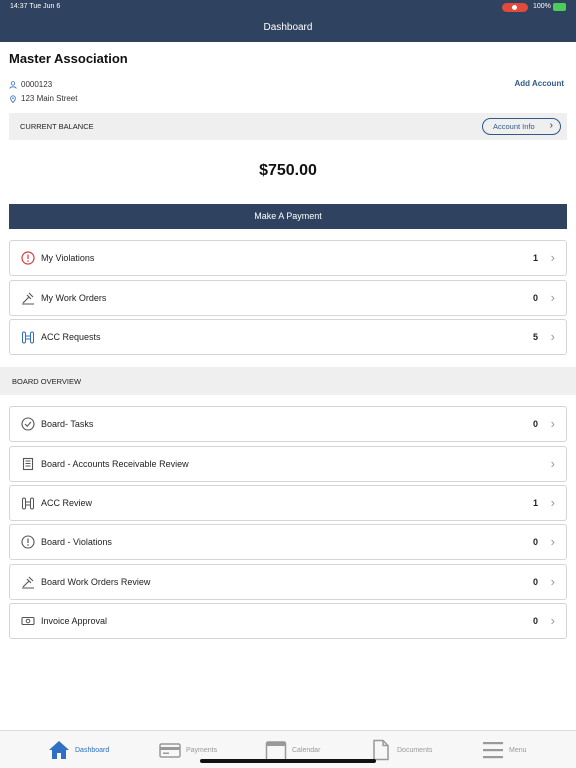  I want to click on list-item-board-violations: Board - Violations 0 ›, so click(288, 542).